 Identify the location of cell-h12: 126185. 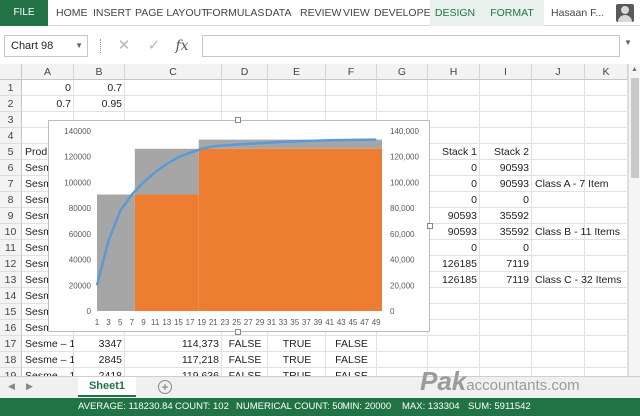
(454, 264).